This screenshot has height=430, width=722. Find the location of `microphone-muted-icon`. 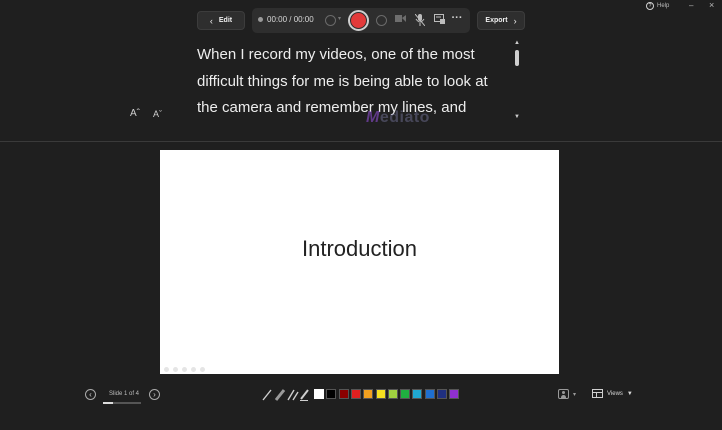

microphone-muted-icon is located at coordinates (420, 20).